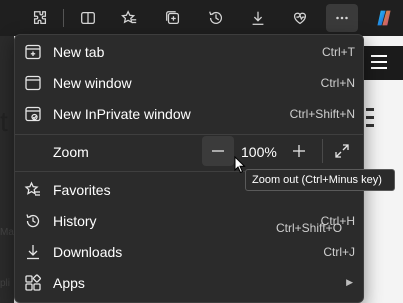  What do you see at coordinates (129, 18) in the screenshot?
I see `favorites-star-icon` at bounding box center [129, 18].